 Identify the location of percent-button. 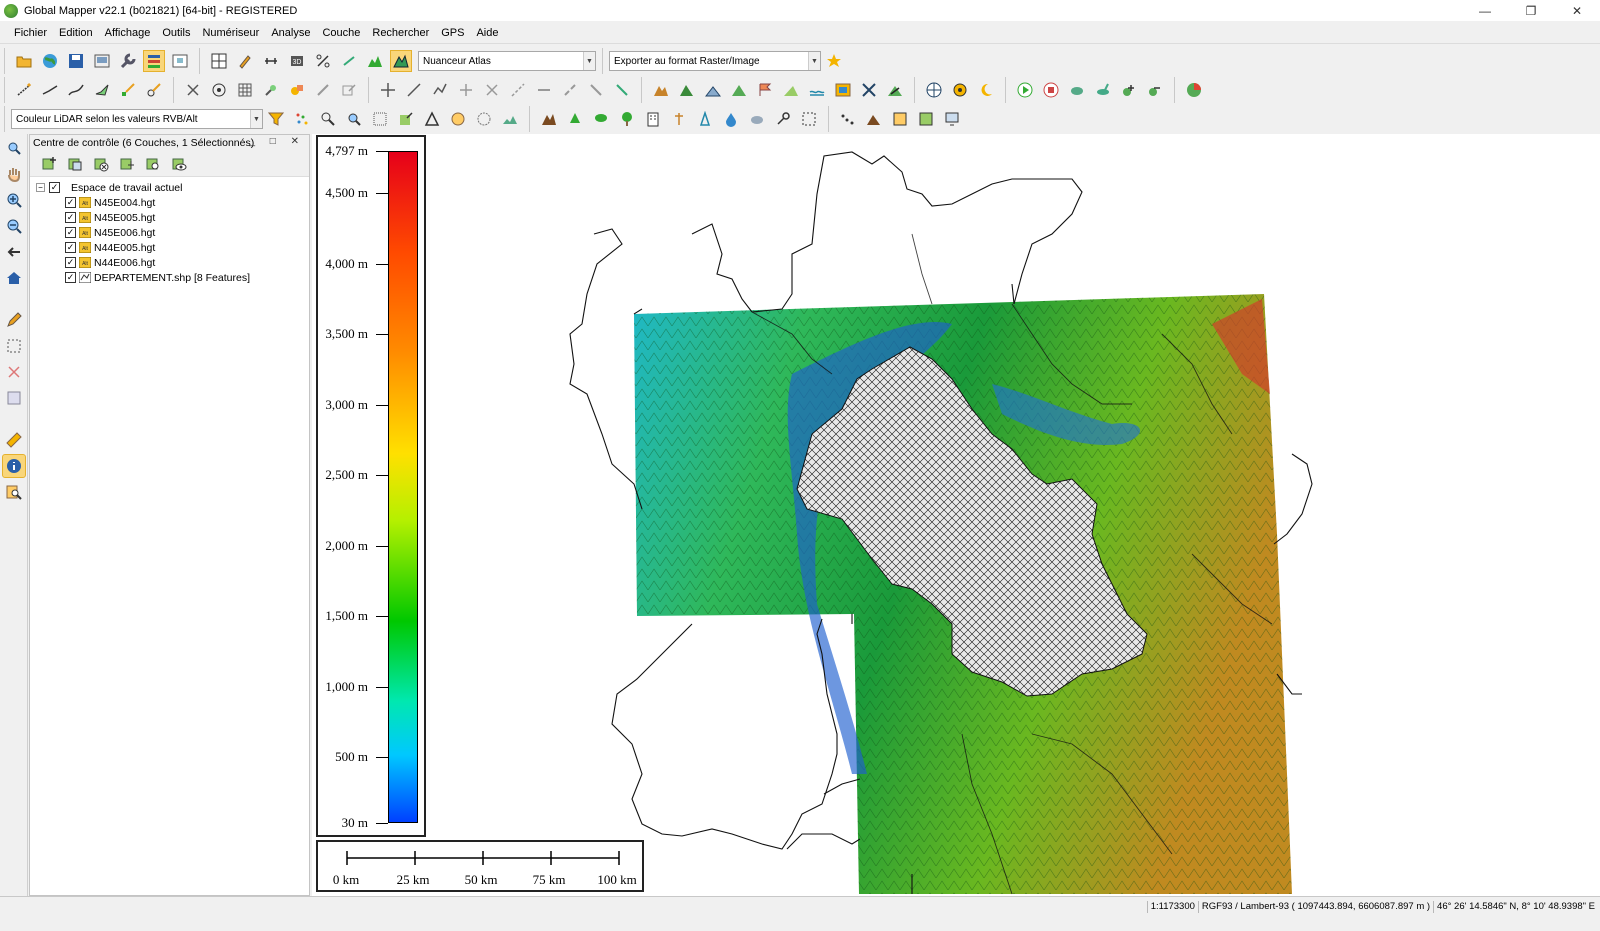
(323, 61).